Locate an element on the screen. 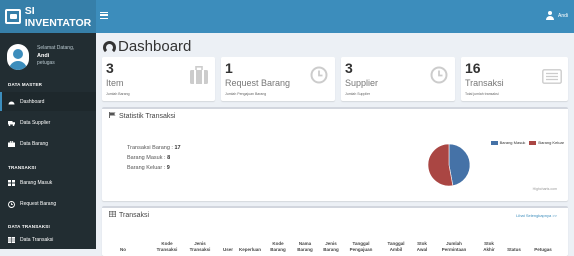 The height and width of the screenshot is (256, 574). table-header-cell: Keperluan is located at coordinates (250, 250).